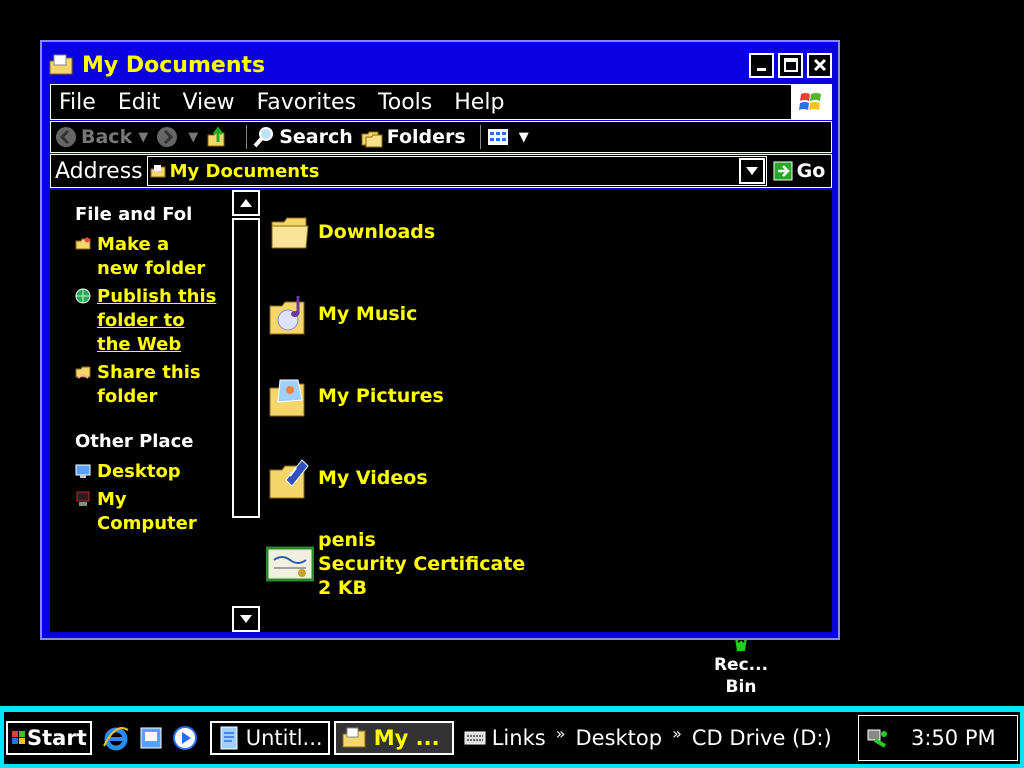 The image size is (1024, 768). What do you see at coordinates (316, 137) in the screenshot?
I see `search-label: Search` at bounding box center [316, 137].